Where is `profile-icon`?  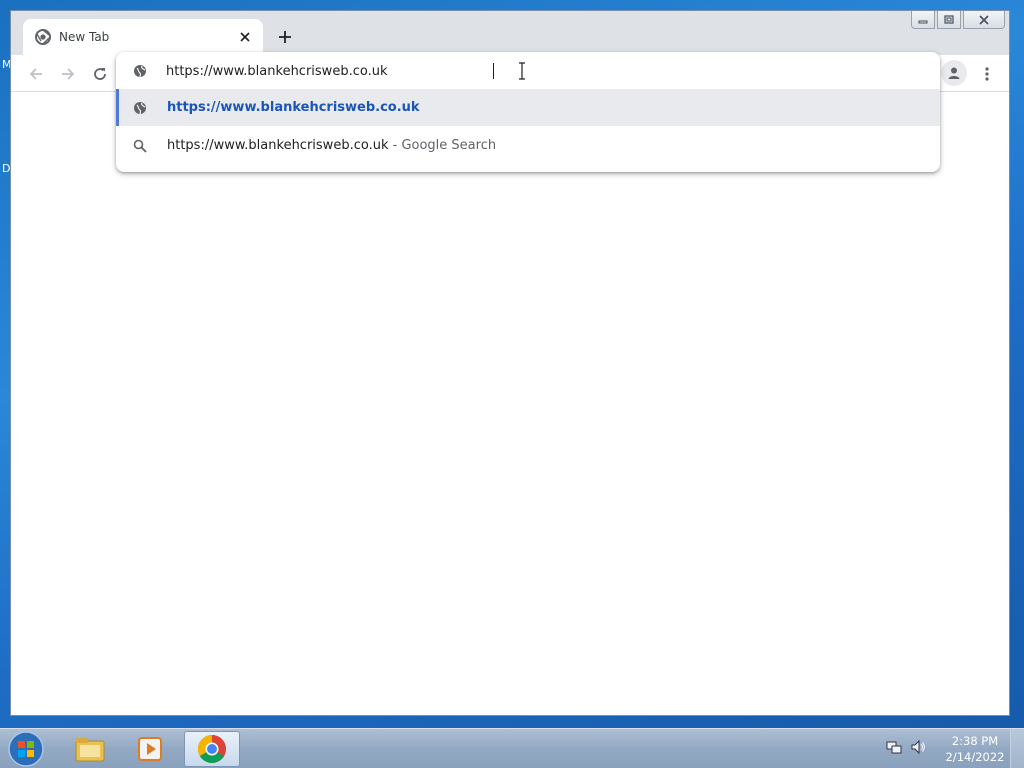
profile-icon is located at coordinates (954, 73).